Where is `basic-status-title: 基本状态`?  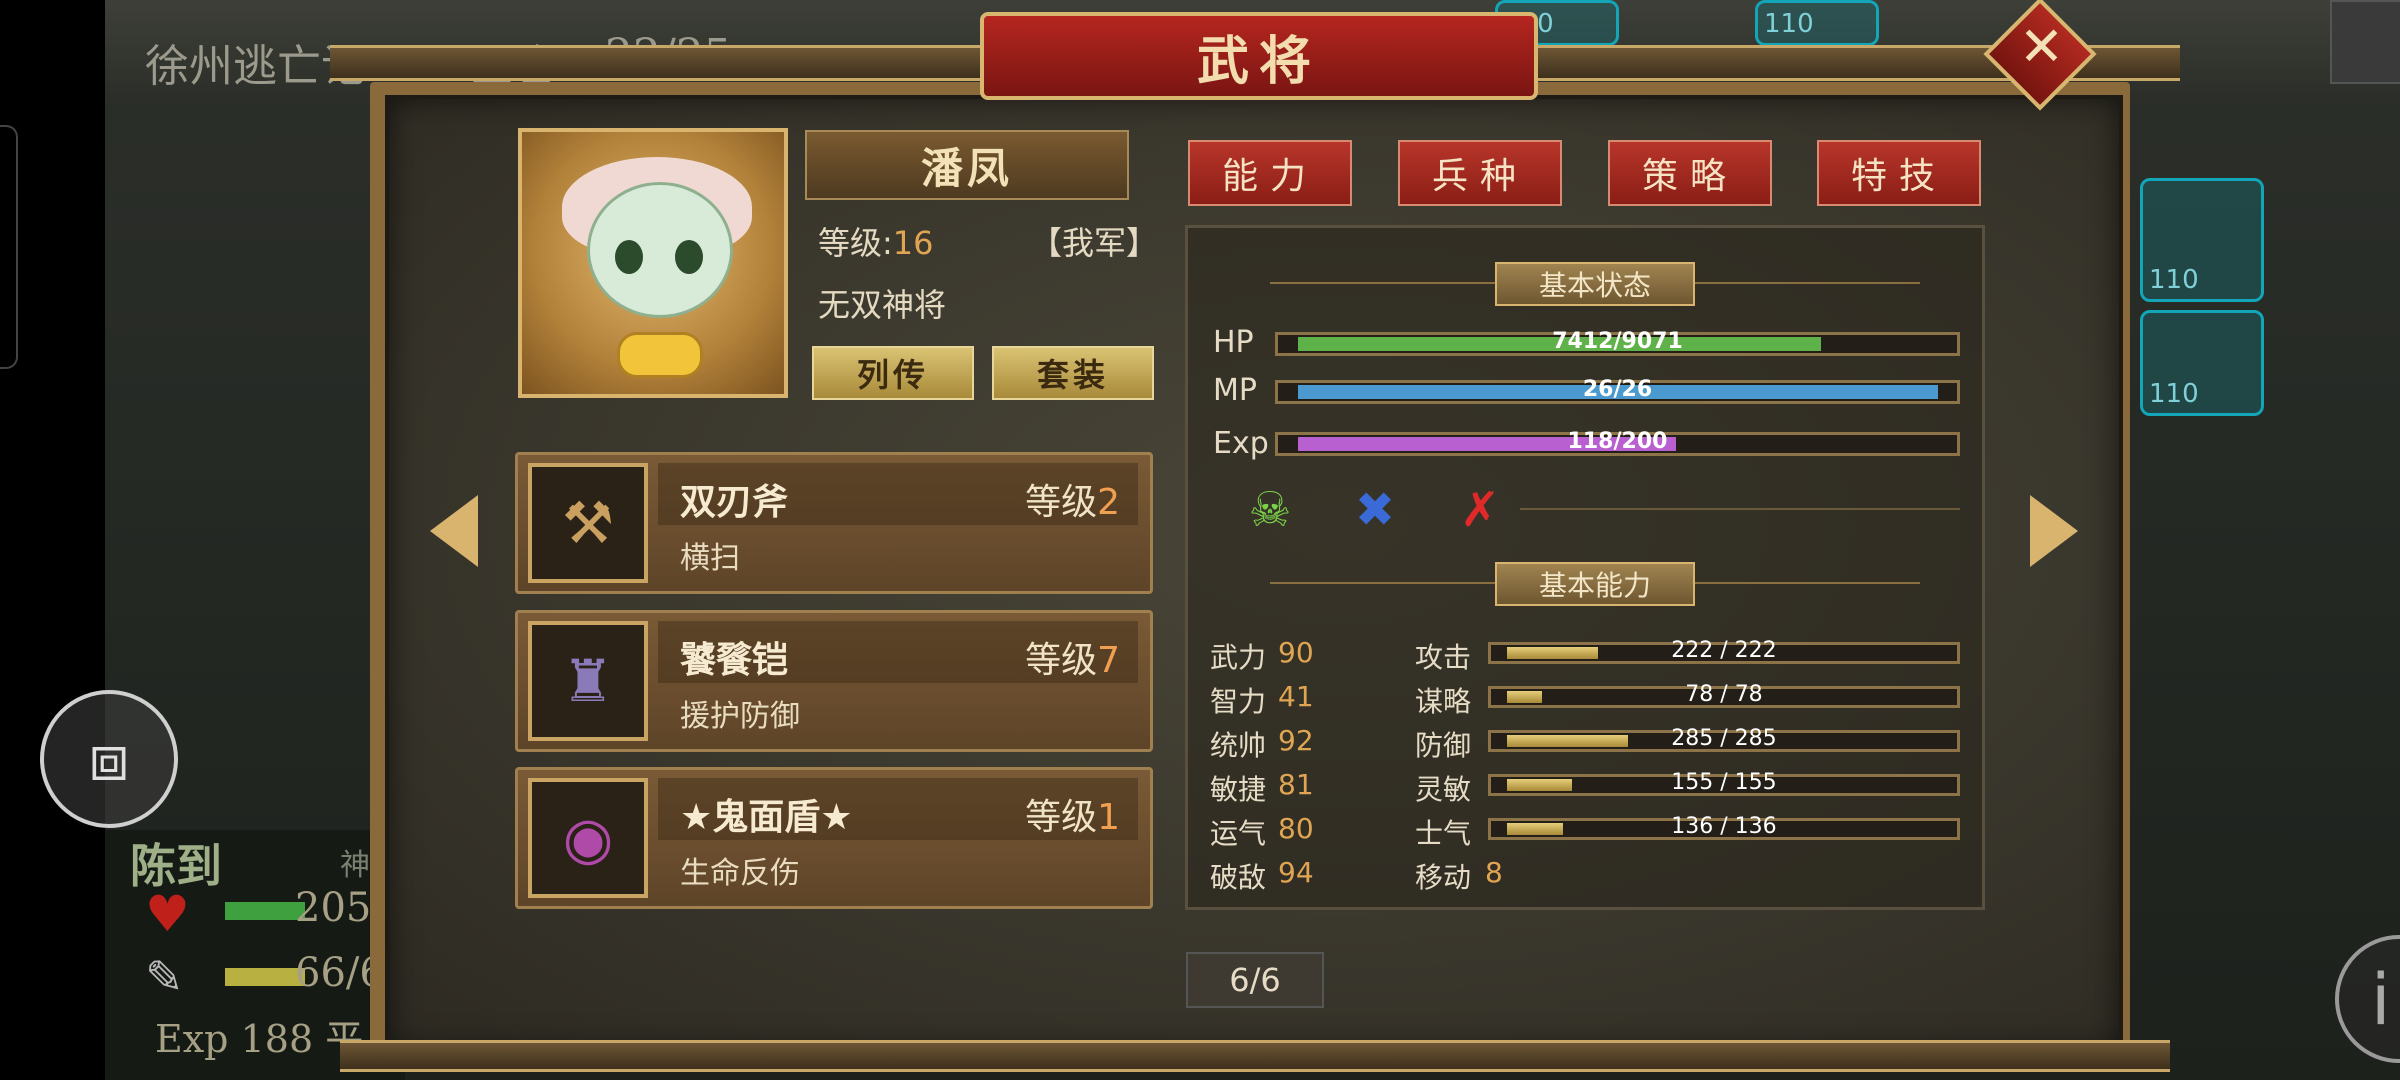 basic-status-title: 基本状态 is located at coordinates (1595, 284).